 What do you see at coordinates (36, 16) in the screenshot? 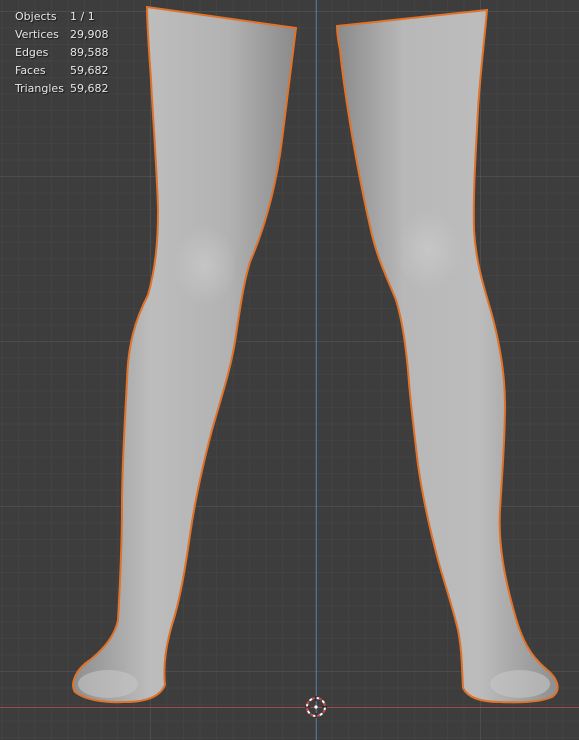
I see `stat-label: Objects` at bounding box center [36, 16].